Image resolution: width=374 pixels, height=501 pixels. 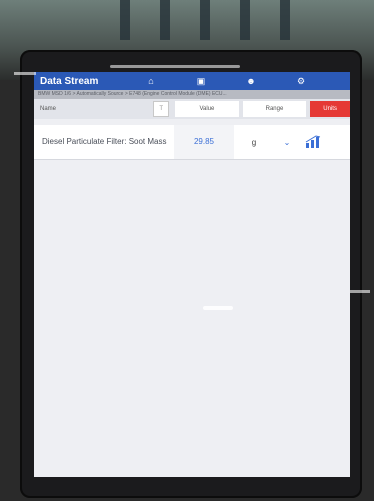 What do you see at coordinates (207, 109) in the screenshot?
I see `header-value: Value` at bounding box center [207, 109].